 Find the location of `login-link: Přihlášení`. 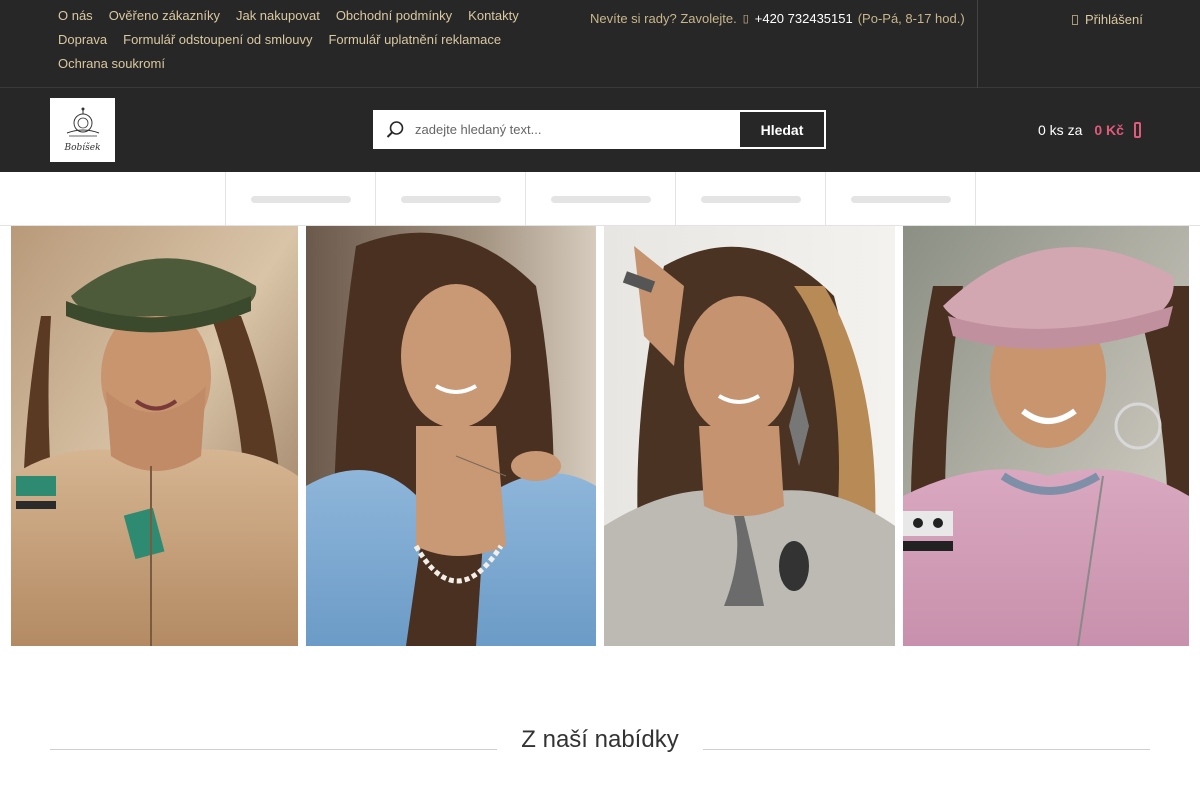

login-link: Přihlášení is located at coordinates (1107, 19).